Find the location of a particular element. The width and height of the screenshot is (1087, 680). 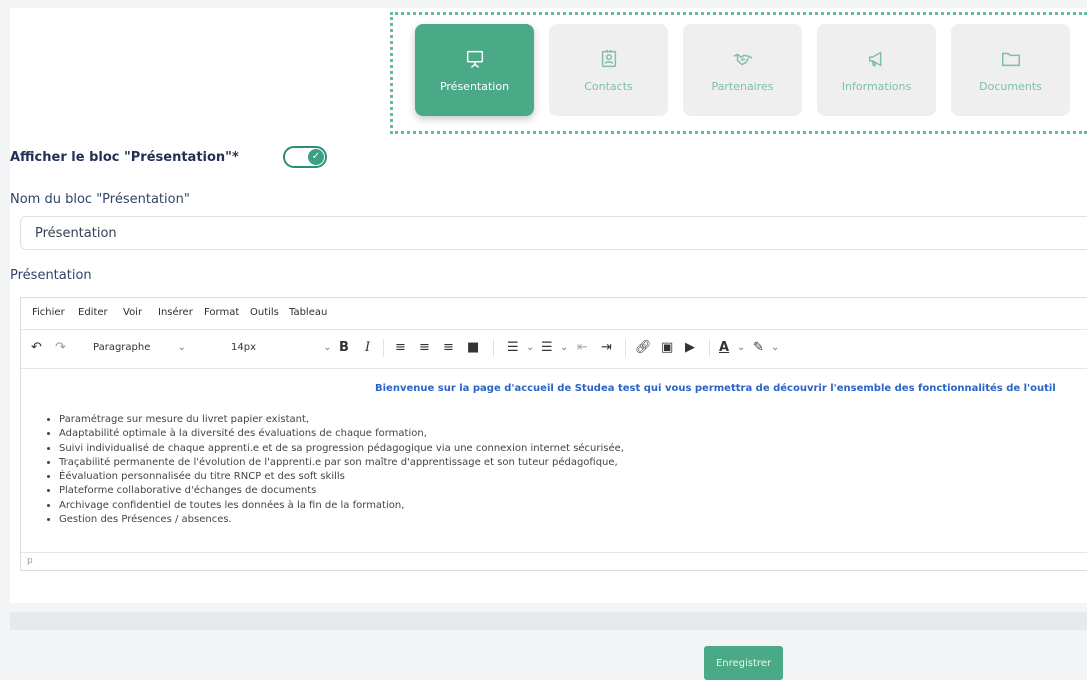

menu-voir: Voir is located at coordinates (132, 312).